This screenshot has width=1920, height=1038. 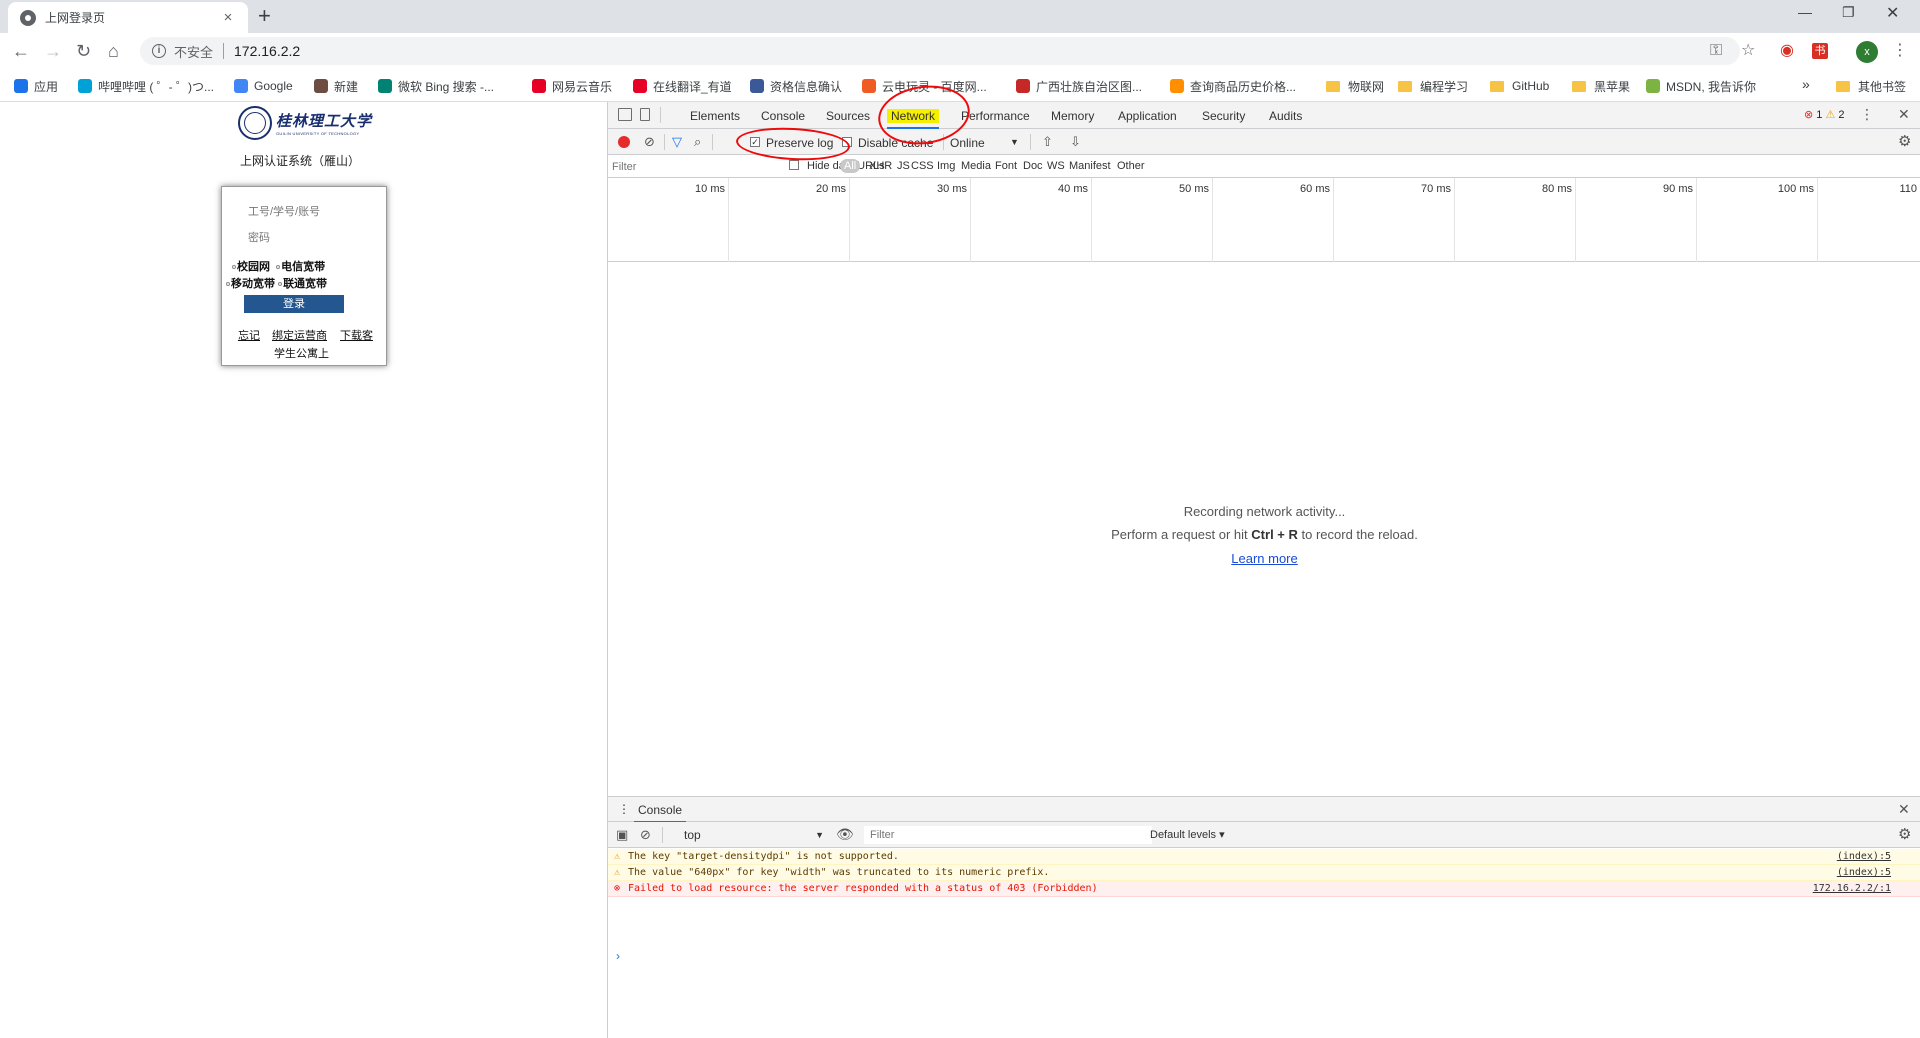 I want to click on browser-tab: 上网登录页 ×, so click(x=128, y=17).